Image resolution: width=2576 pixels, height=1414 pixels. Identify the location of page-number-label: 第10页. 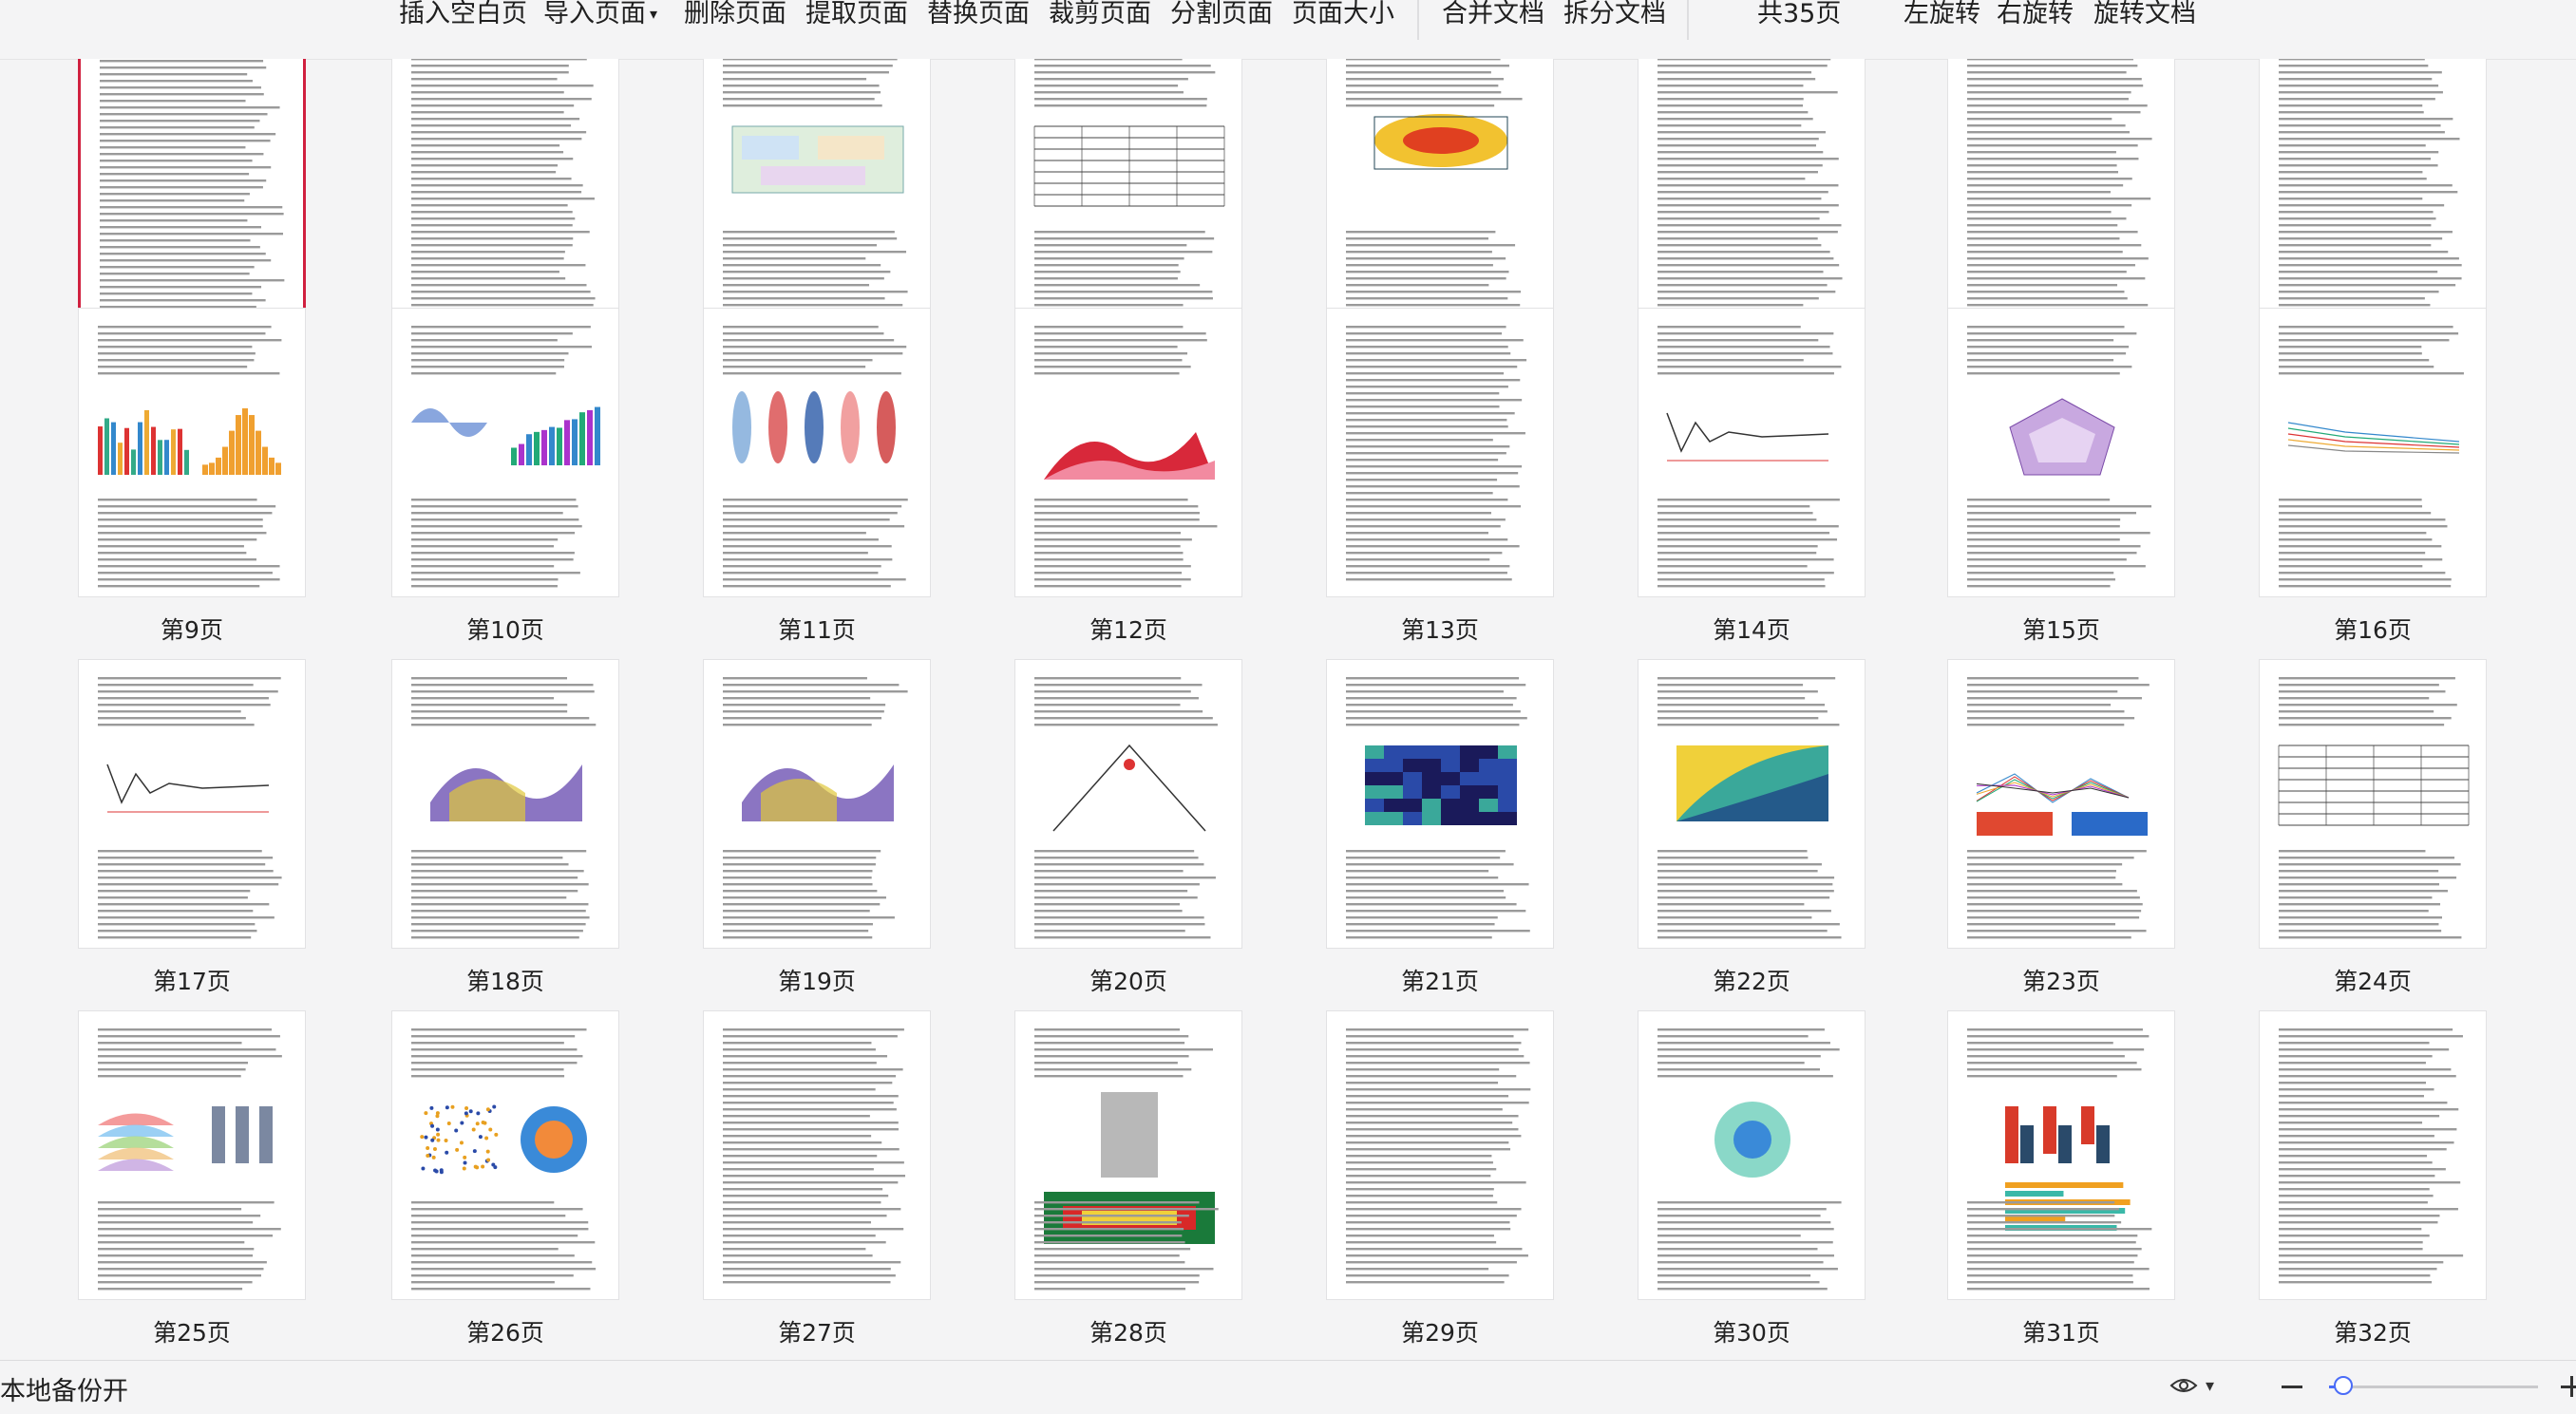
(505, 630).